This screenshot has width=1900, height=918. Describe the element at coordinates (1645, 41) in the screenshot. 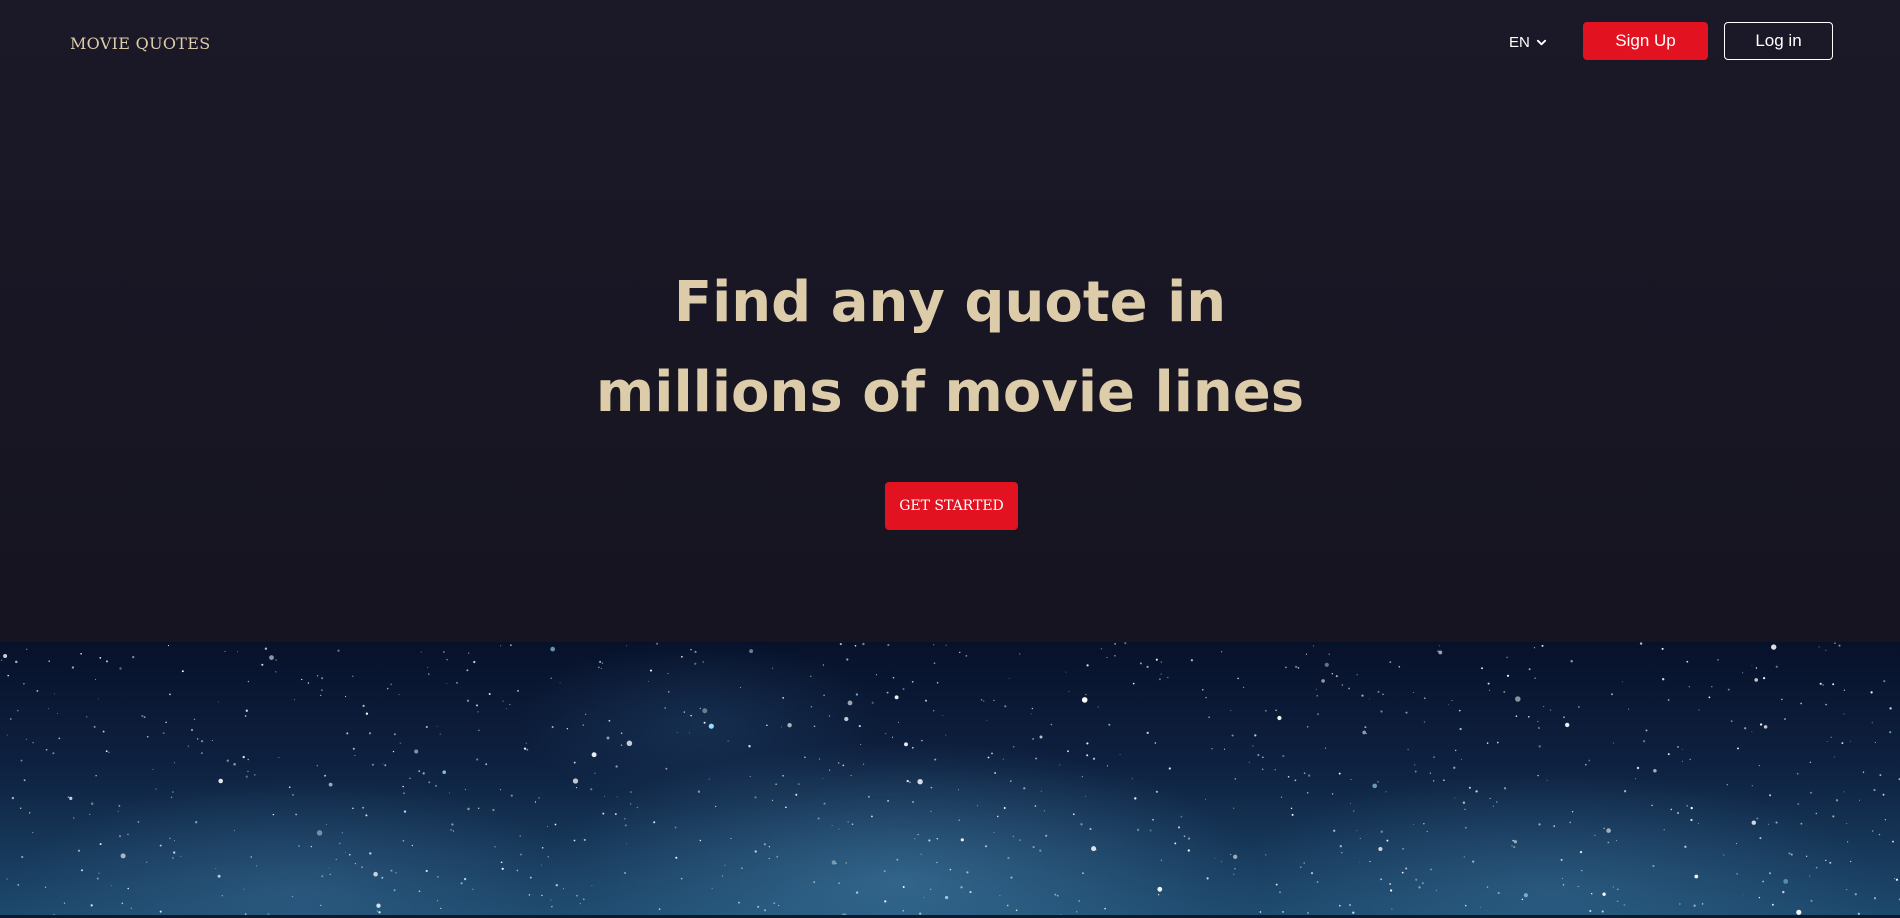

I see `sign-up-button: Sign Up` at that location.